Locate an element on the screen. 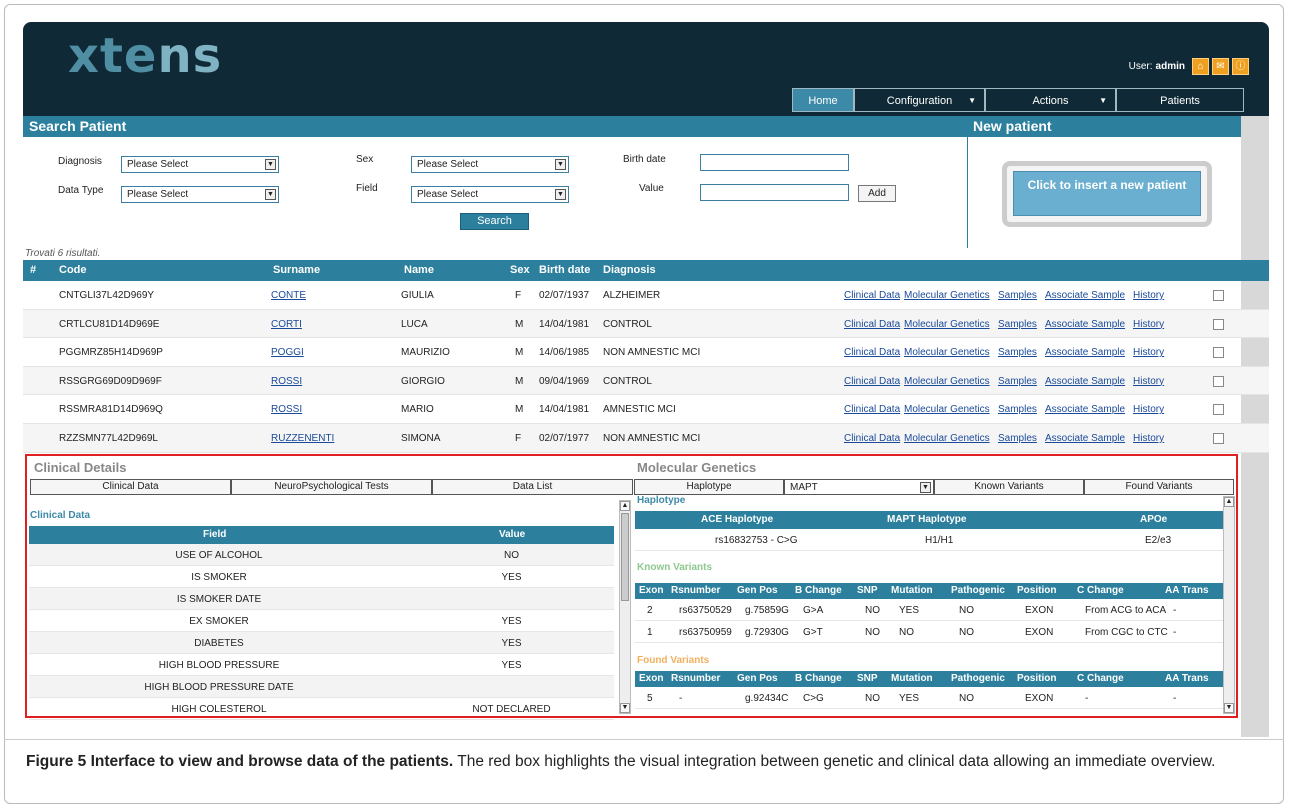 This screenshot has width=1289, height=811. patient-sex: M is located at coordinates (519, 324).